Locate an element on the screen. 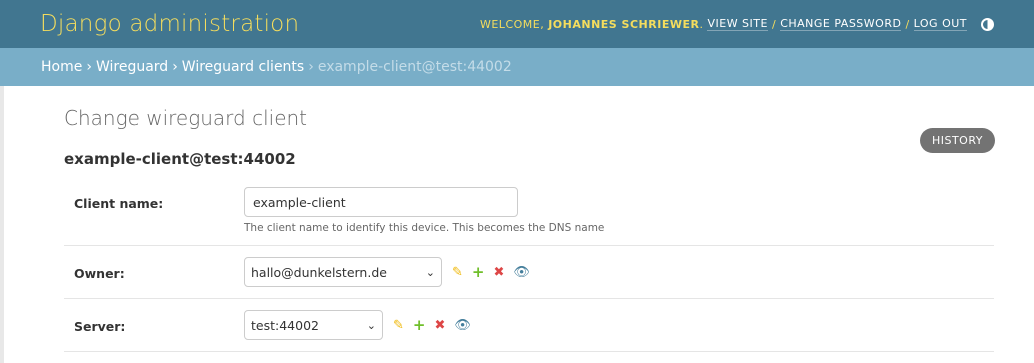  theme-toggle-icon is located at coordinates (987, 24).